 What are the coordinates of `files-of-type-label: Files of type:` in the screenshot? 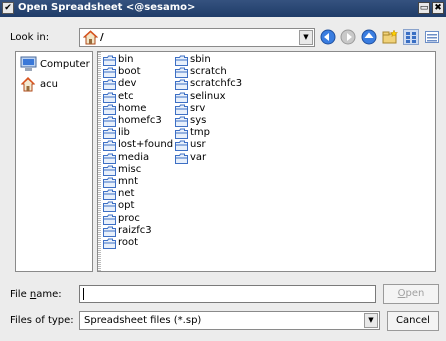 It's located at (42, 320).